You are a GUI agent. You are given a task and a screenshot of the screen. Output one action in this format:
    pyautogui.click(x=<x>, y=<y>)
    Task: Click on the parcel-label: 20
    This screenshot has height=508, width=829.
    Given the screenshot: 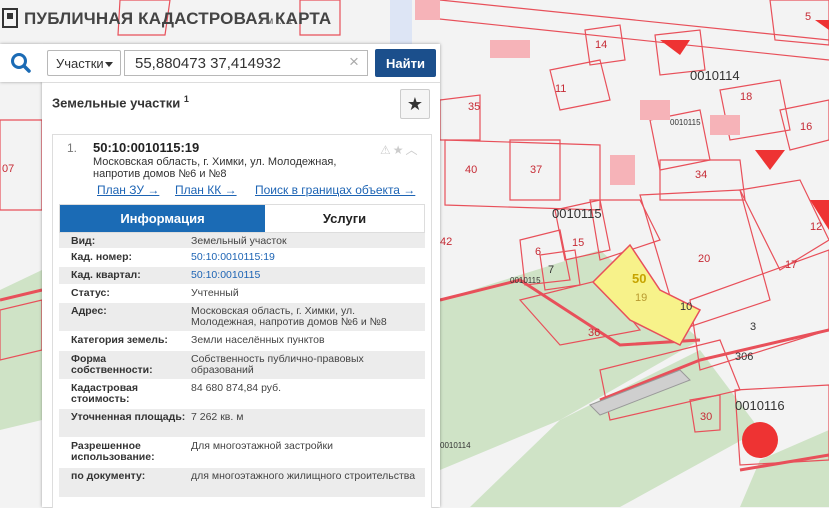 What is the action you would take?
    pyautogui.click(x=704, y=259)
    